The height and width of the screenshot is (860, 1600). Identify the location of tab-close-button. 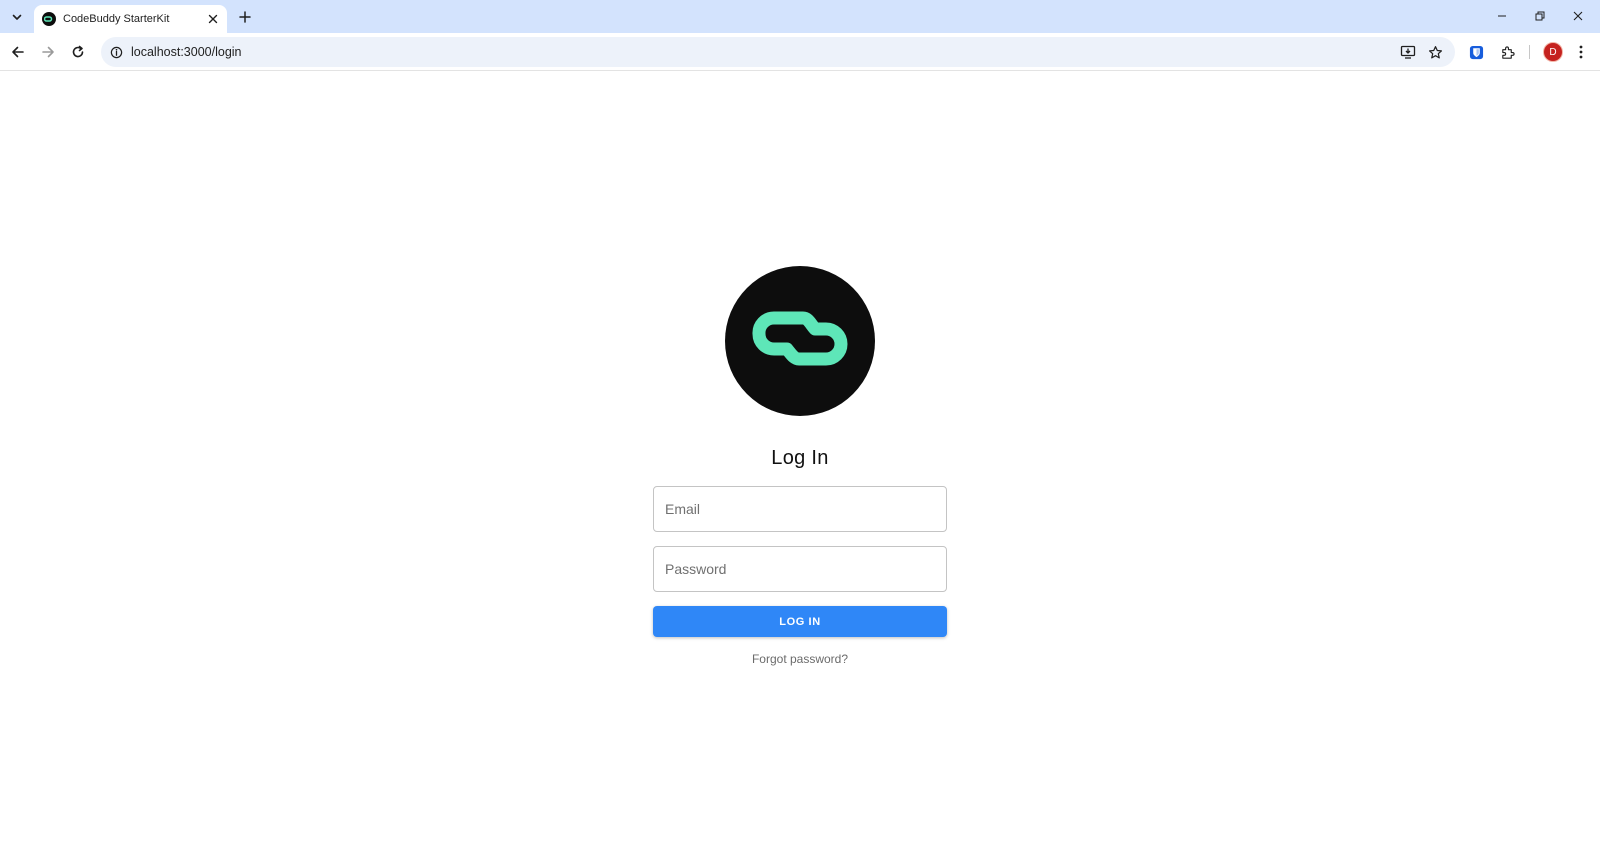
(213, 19).